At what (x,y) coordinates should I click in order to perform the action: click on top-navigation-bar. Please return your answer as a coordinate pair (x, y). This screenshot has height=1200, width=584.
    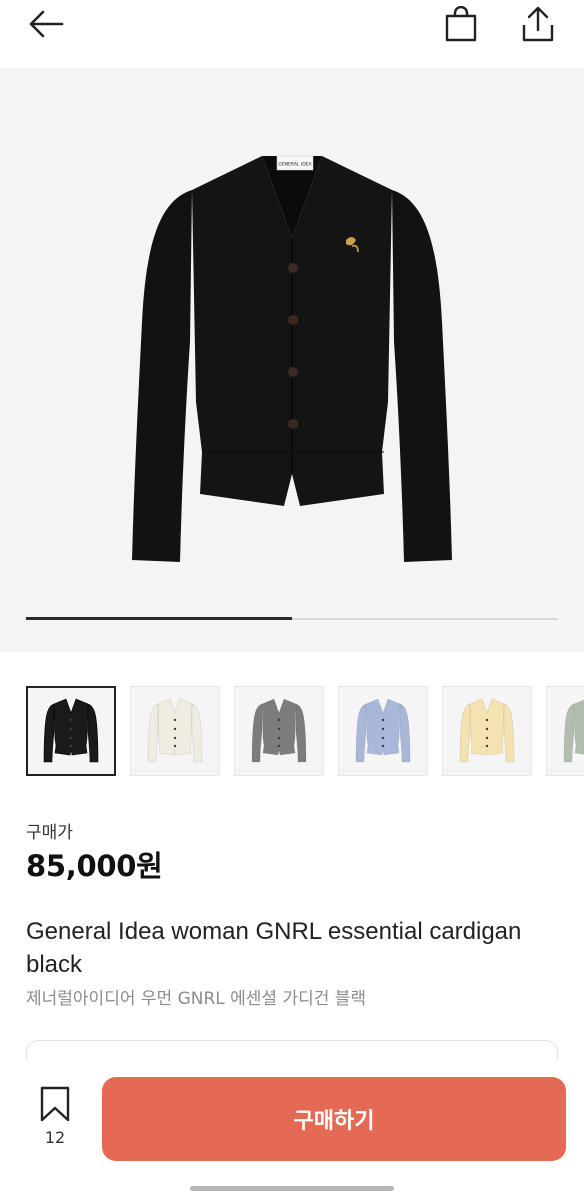
    Looking at the image, I should click on (292, 25).